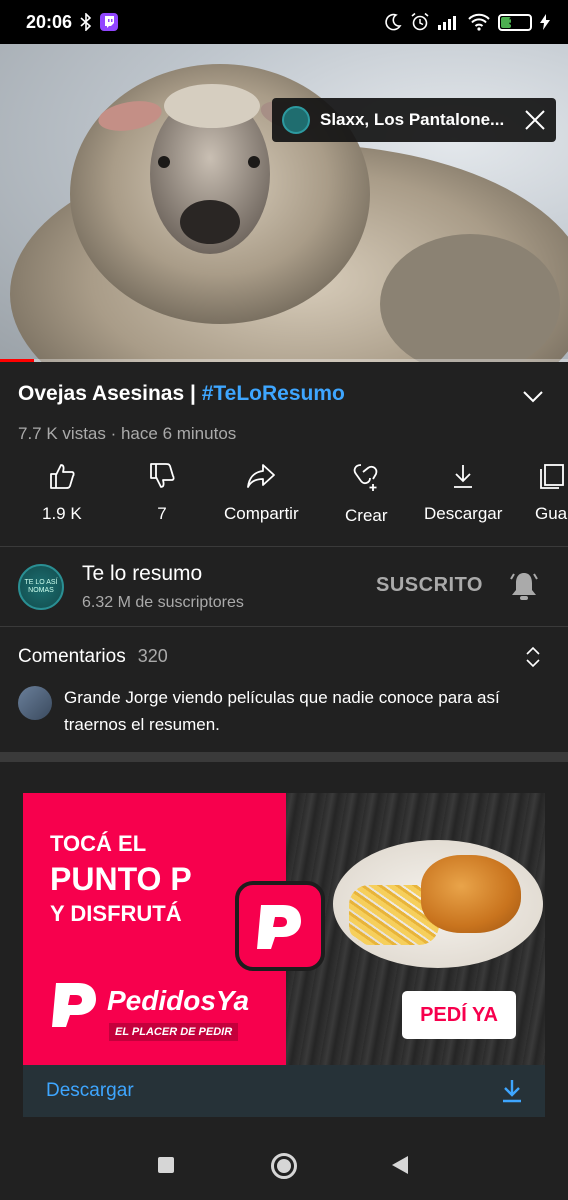  I want to click on action-row: 1.9 K 7 Compartir Crear Descargar Gua, so click(284, 497).